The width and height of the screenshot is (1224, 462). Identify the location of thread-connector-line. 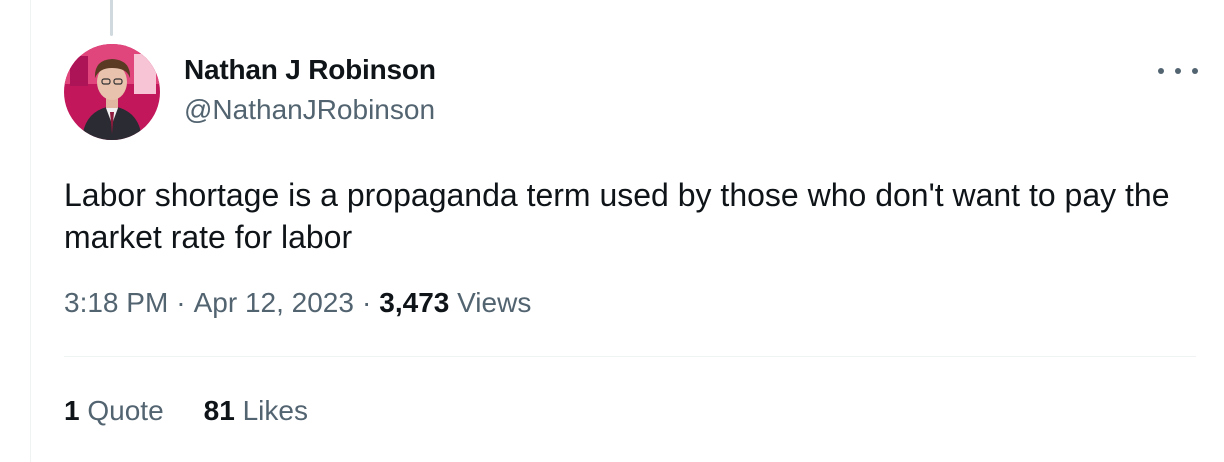
(111, 18).